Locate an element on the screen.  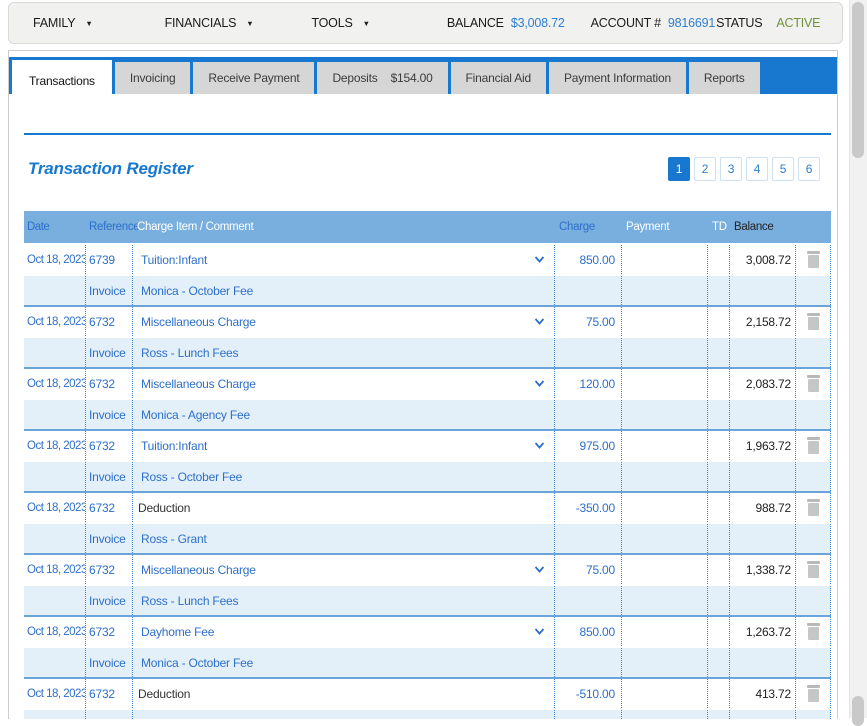
tab-label: Reports is located at coordinates (724, 78).